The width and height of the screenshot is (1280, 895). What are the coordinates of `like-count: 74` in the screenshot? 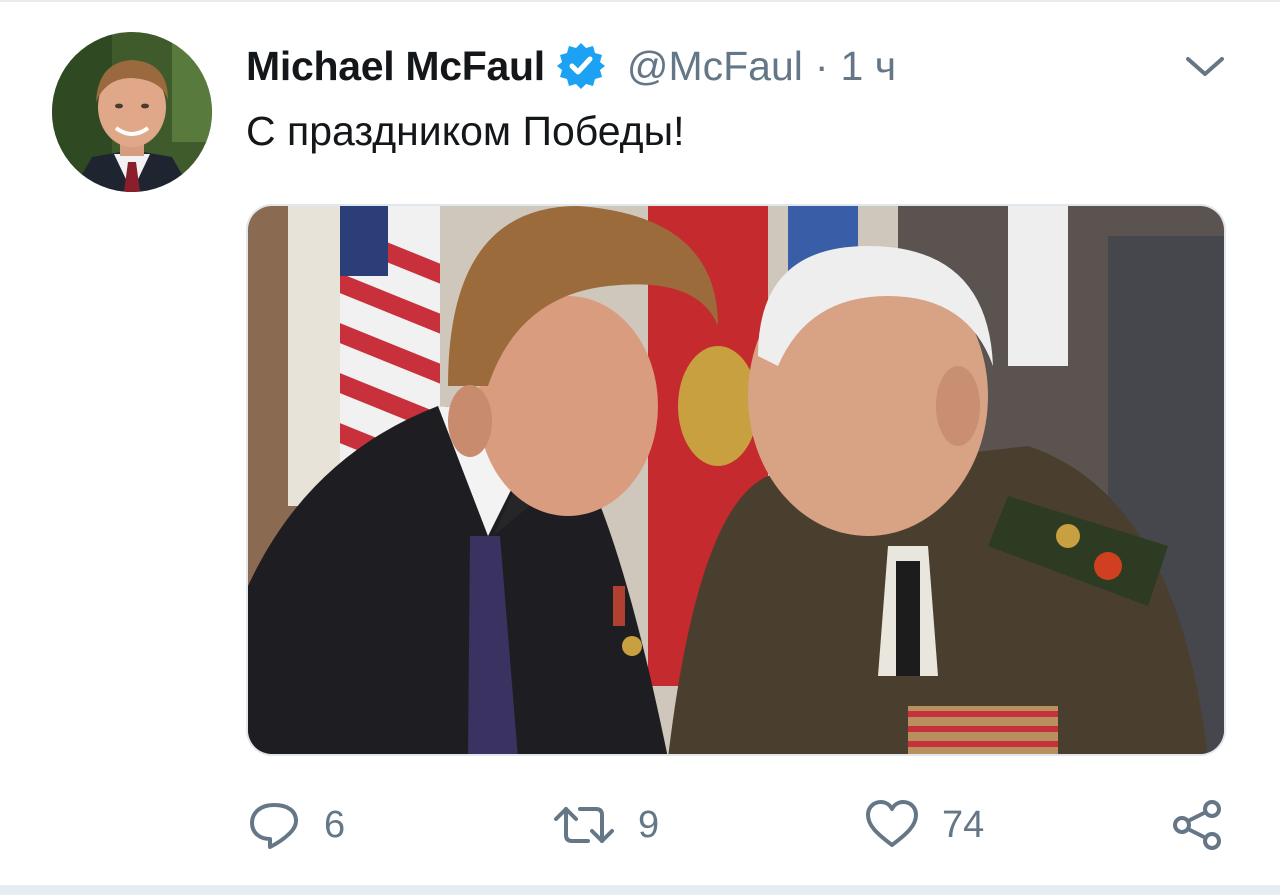 It's located at (963, 824).